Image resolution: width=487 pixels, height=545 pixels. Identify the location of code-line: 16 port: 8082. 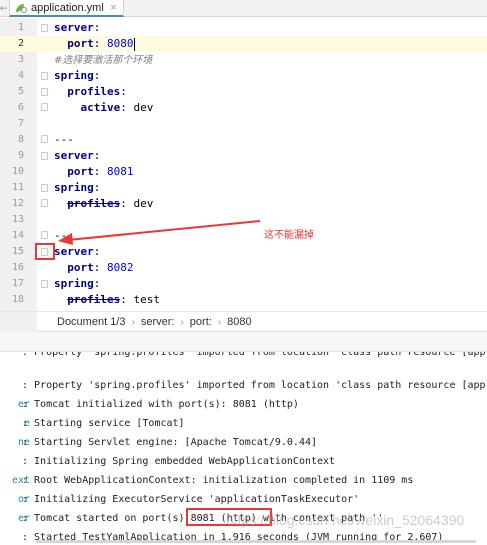
(243, 268).